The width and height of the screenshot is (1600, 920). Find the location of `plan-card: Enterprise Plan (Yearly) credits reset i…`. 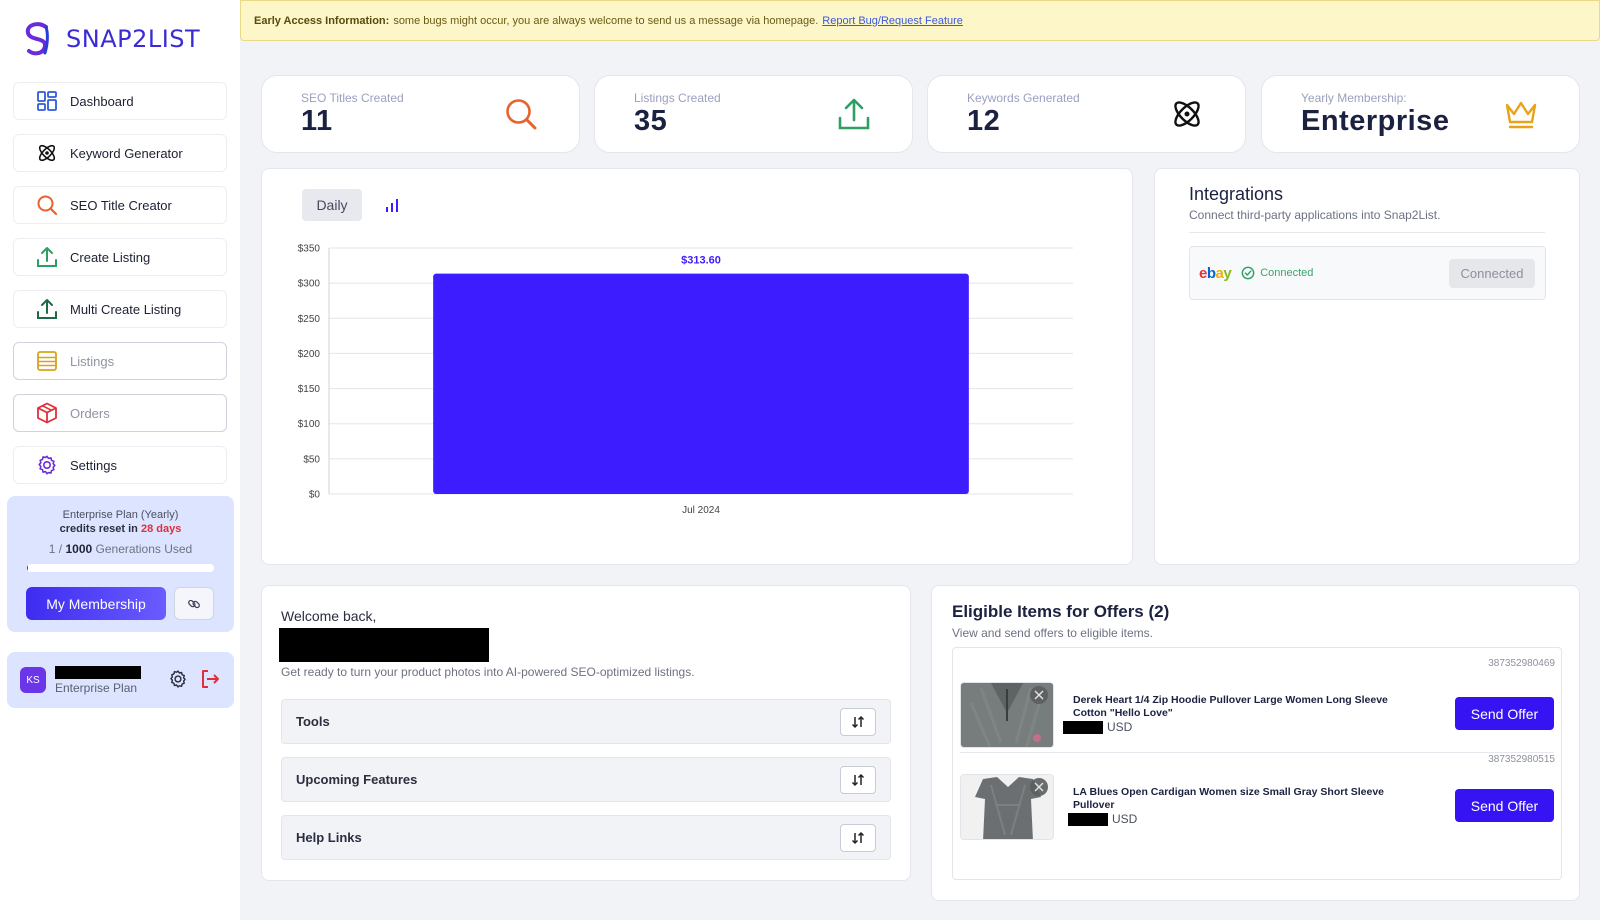

plan-card: Enterprise Plan (Yearly) credits reset i… is located at coordinates (120, 564).